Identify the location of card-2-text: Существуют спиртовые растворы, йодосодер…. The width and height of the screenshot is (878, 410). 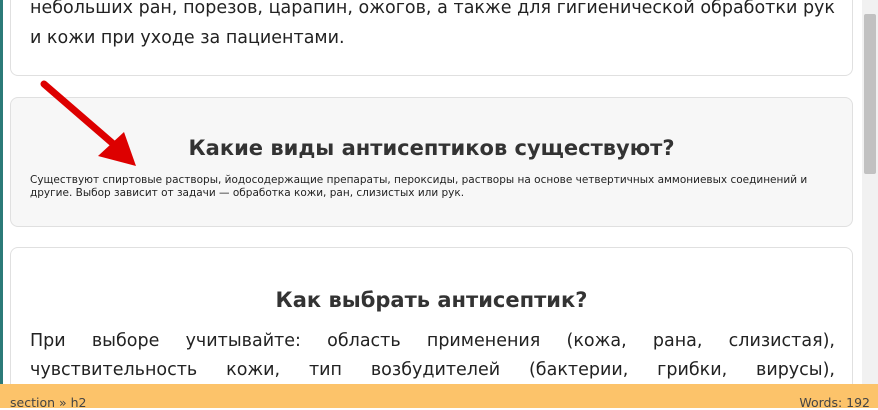
(419, 186).